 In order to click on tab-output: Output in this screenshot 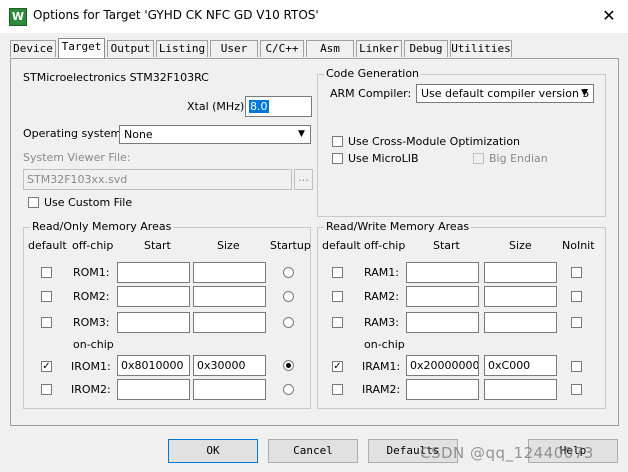, I will do `click(130, 48)`.